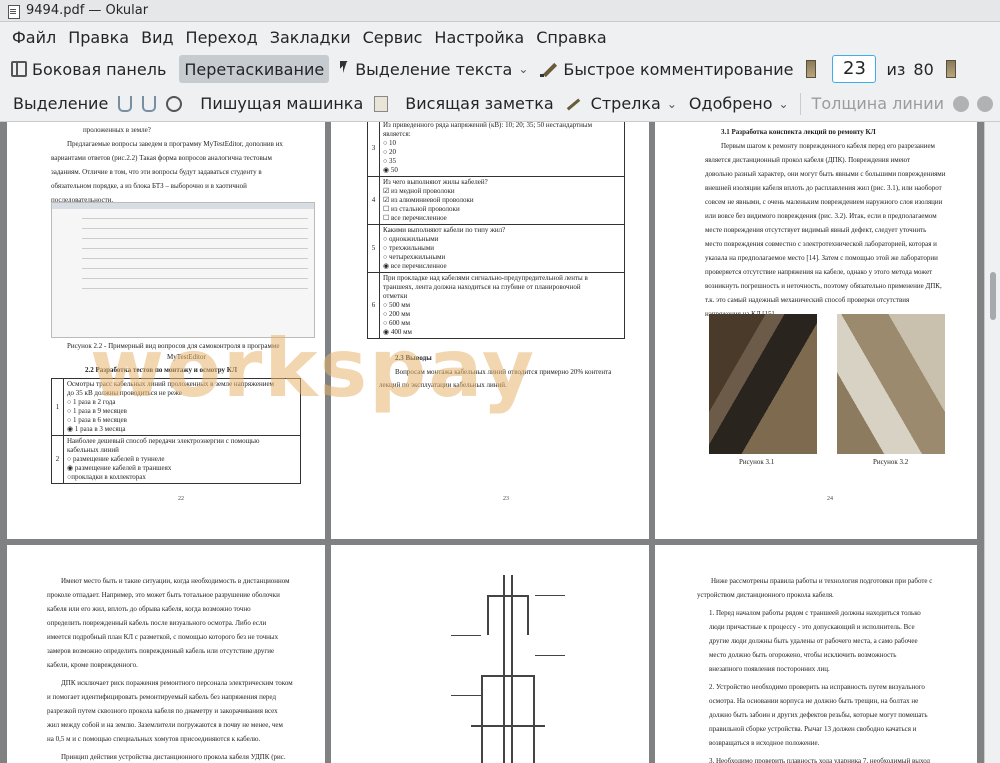 The image size is (1000, 763). I want to click on answer-option: ◉ 1 раза в 3 месяца, so click(96, 429).